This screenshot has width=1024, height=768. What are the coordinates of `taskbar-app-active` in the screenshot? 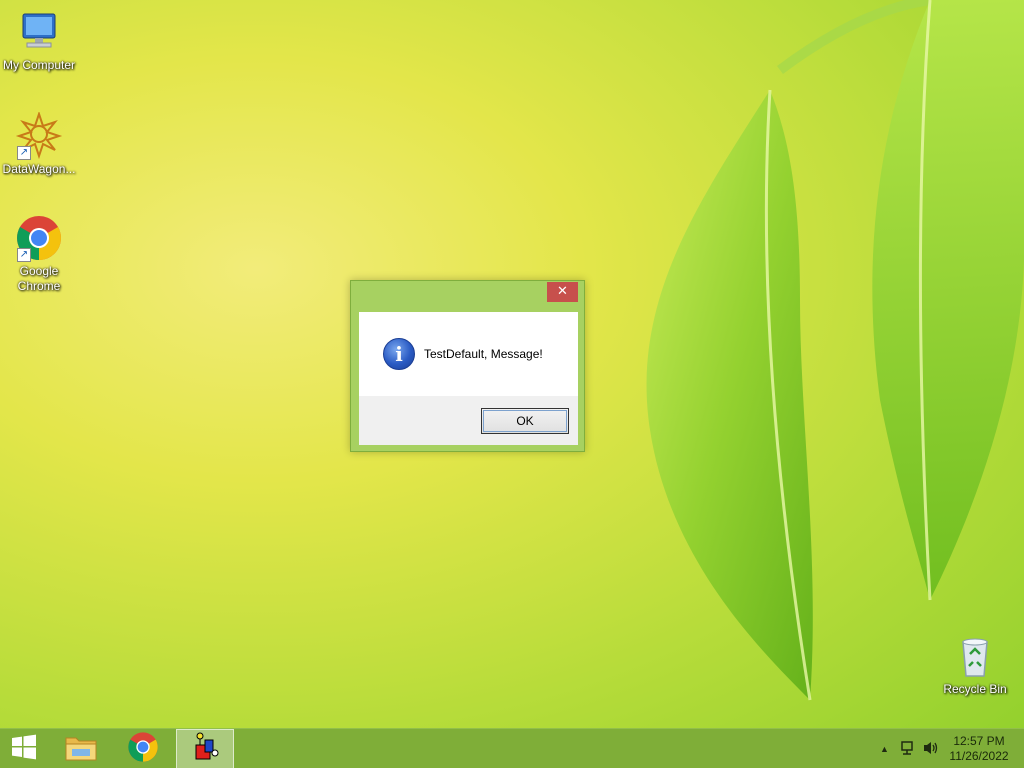 It's located at (205, 748).